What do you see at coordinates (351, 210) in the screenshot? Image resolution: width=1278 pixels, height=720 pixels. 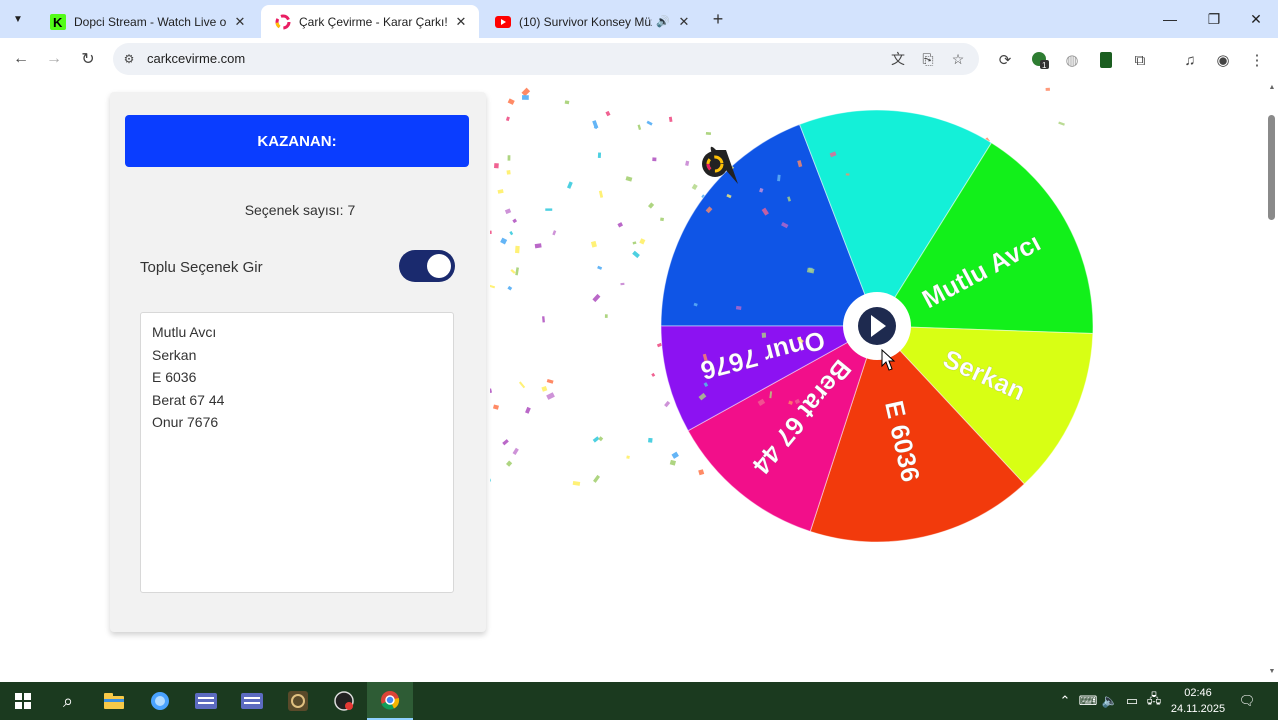 I see `option-count-value: 7` at bounding box center [351, 210].